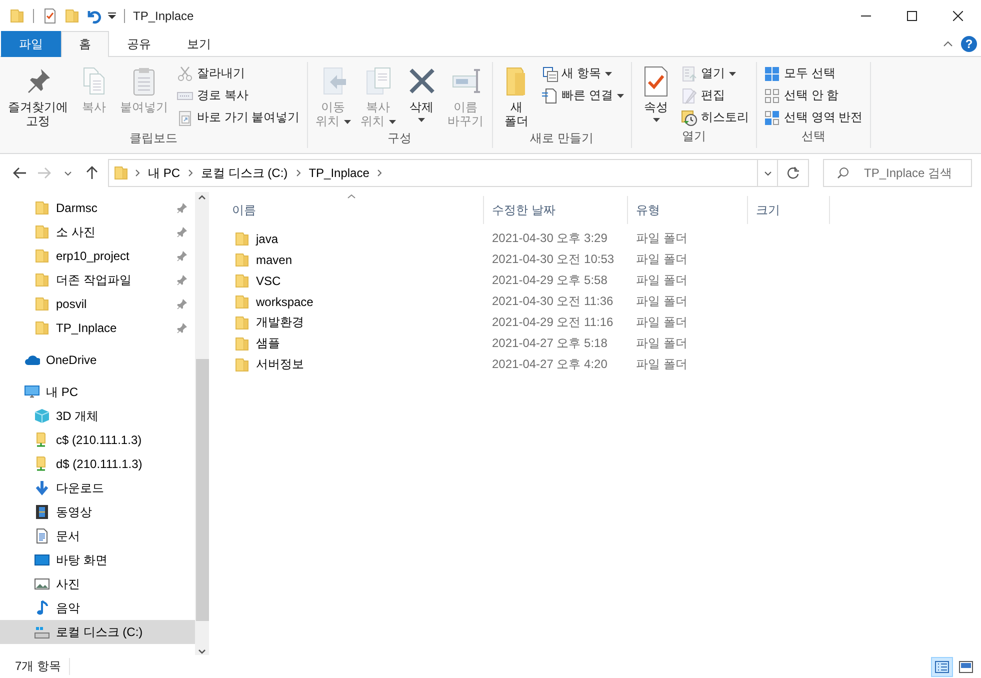 The height and width of the screenshot is (678, 981). What do you see at coordinates (97, 208) in the screenshot?
I see `navigation-item: Darmsc` at bounding box center [97, 208].